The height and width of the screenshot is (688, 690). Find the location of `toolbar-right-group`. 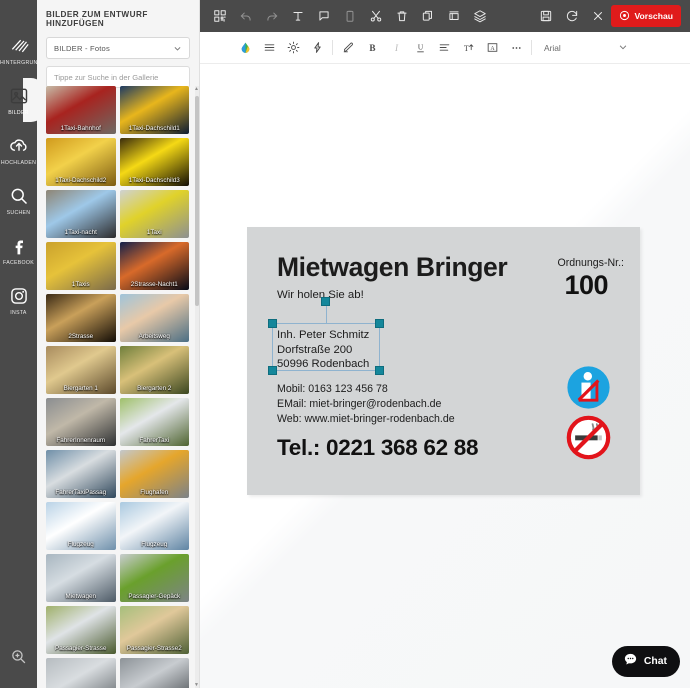

toolbar-right-group is located at coordinates (572, 16).